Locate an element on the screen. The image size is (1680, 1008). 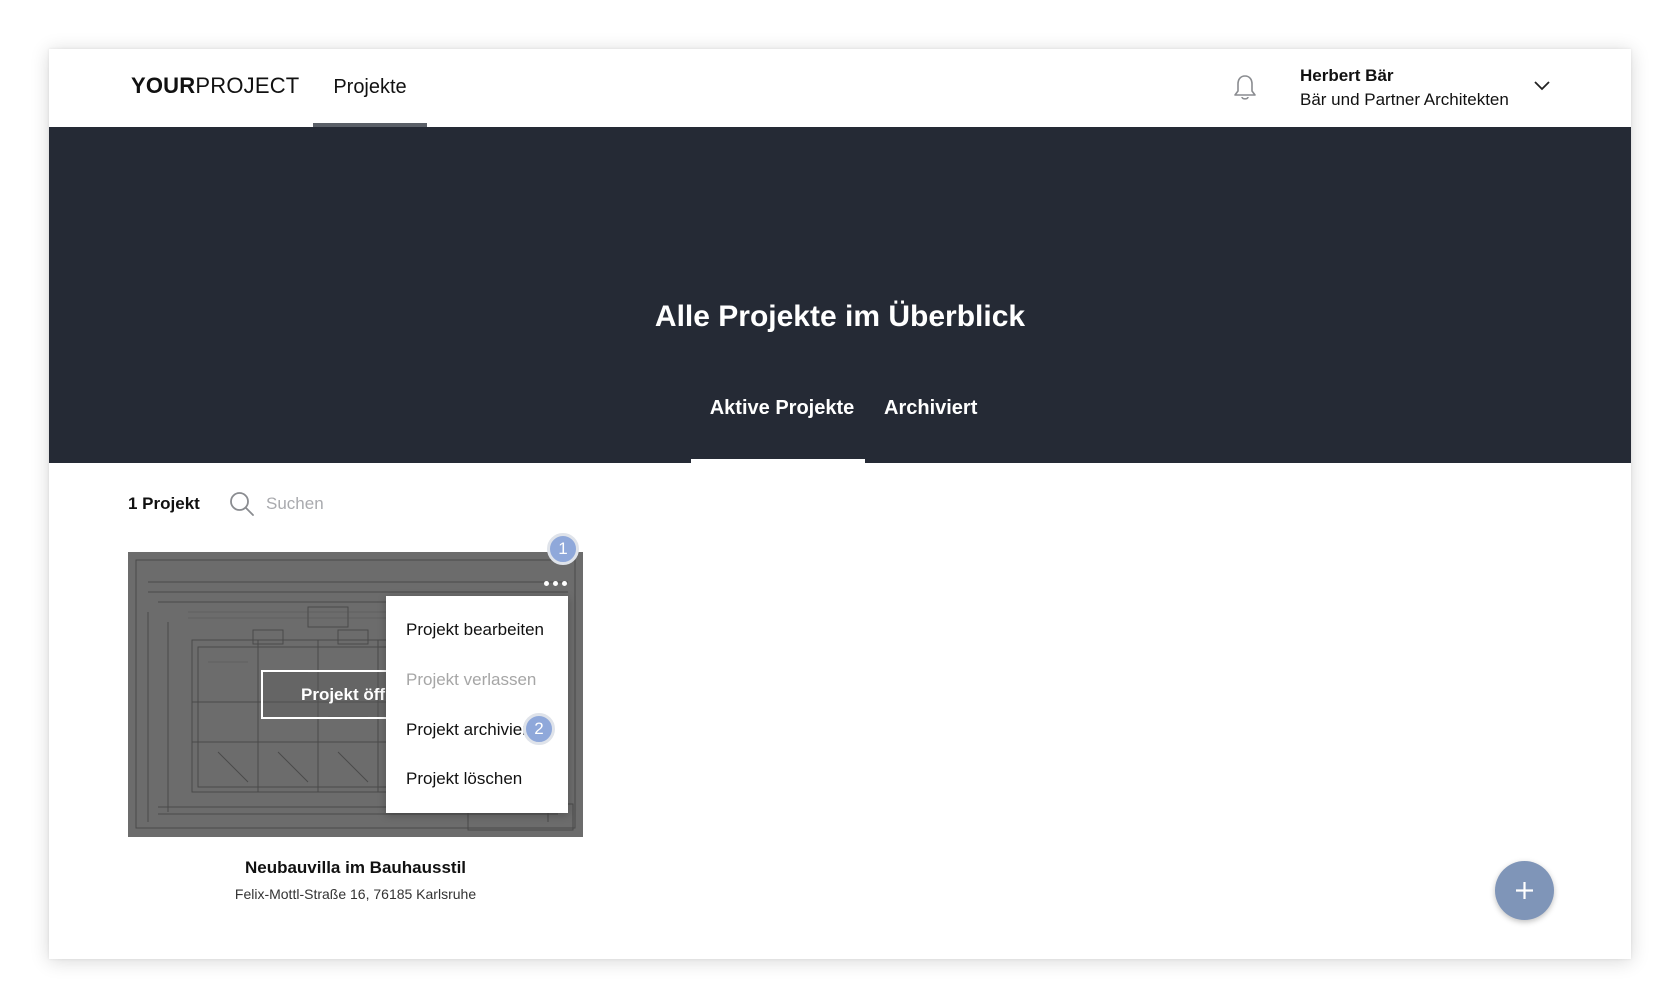
menu-item-leave-project: Projekt verlassen is located at coordinates (471, 679).